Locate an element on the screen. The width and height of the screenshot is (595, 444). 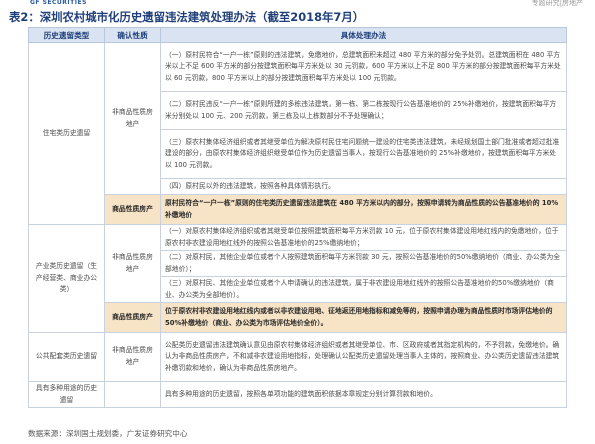
conf-cell-residential-market: 商品性质房产 is located at coordinates (132, 209).